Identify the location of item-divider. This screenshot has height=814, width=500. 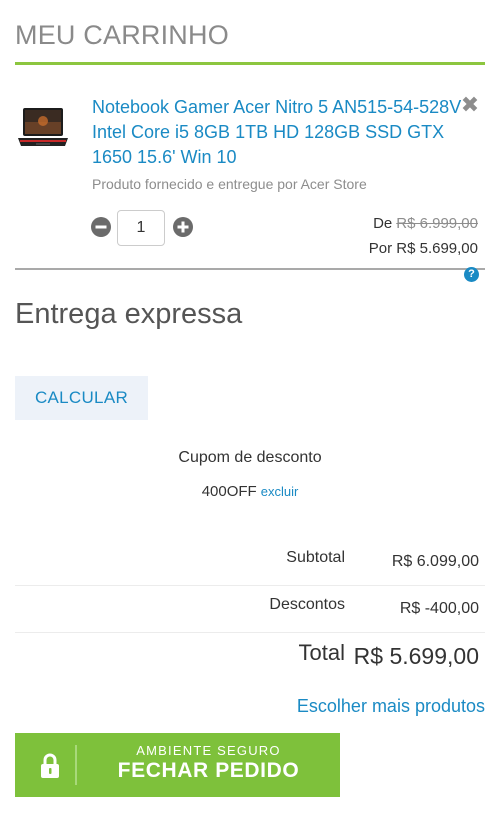
(250, 269).